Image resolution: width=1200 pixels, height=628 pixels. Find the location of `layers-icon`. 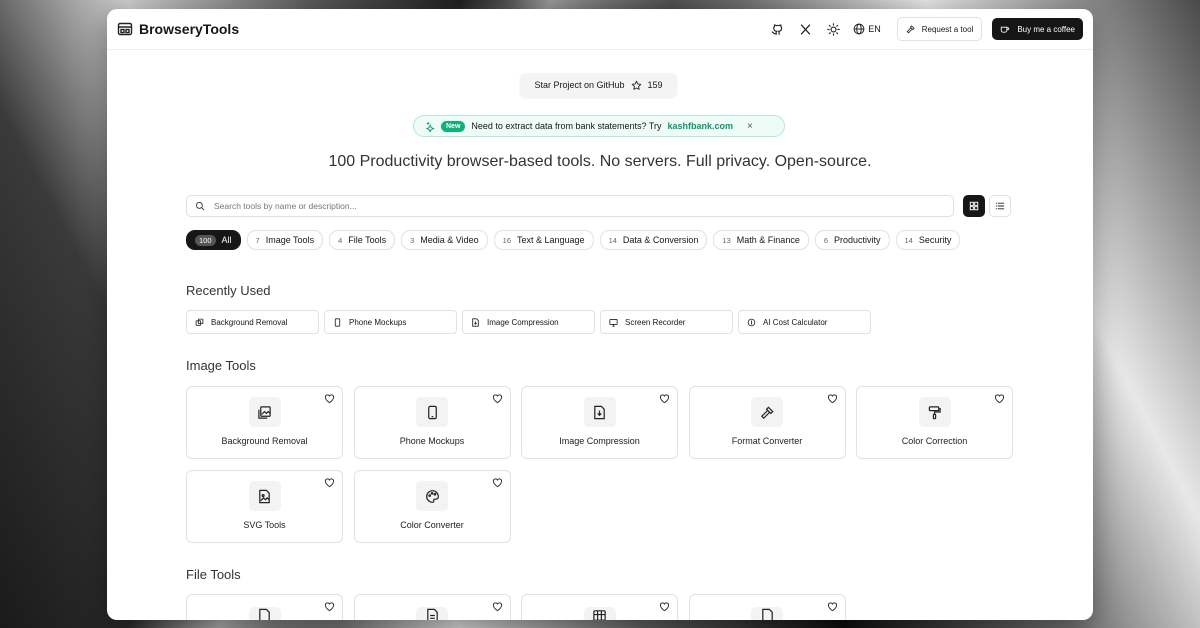

layers-icon is located at coordinates (199, 322).